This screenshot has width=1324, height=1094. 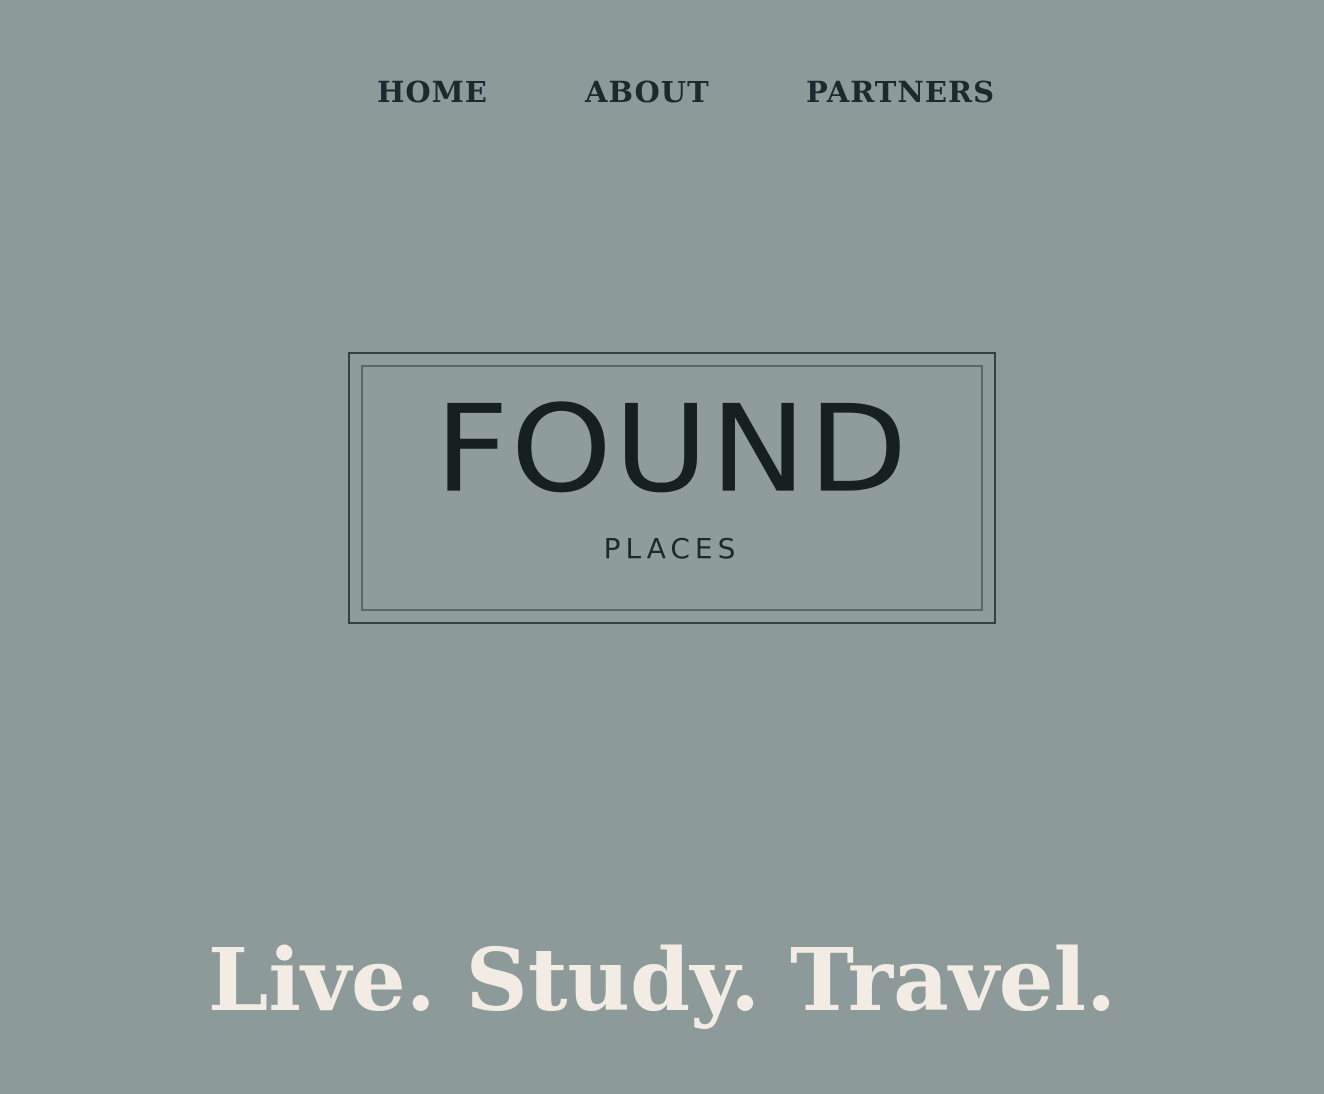 I want to click on found-places-logo: FOUND PLACES, so click(x=672, y=488).